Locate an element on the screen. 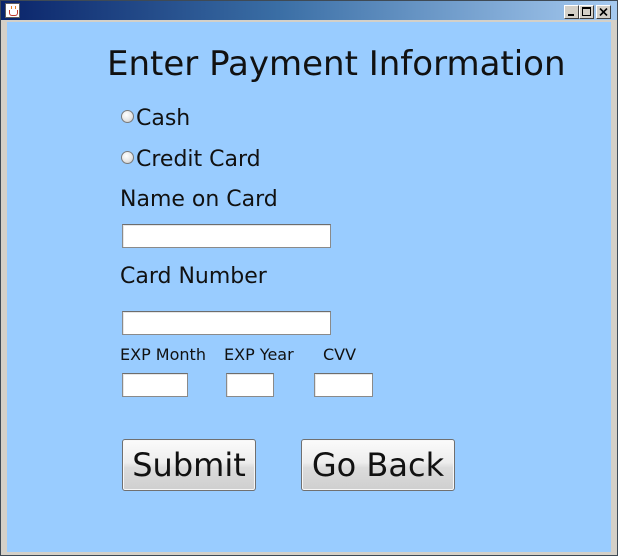  title-bar is located at coordinates (309, 10).